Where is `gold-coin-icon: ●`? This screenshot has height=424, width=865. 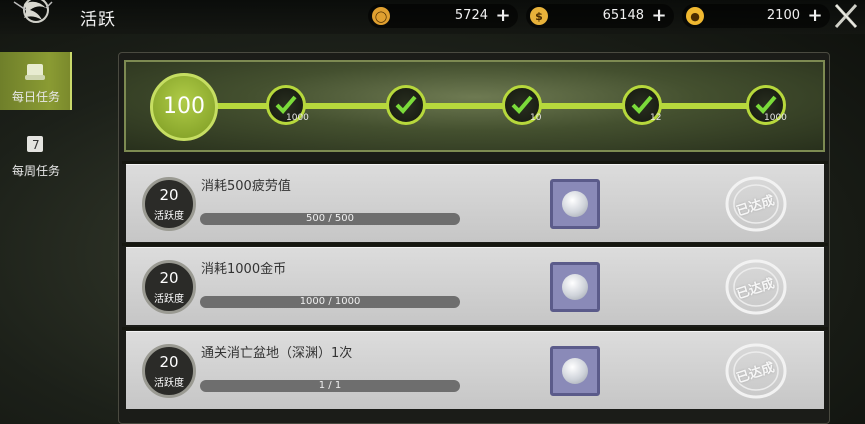
gold-coin-icon: ● is located at coordinates (695, 16).